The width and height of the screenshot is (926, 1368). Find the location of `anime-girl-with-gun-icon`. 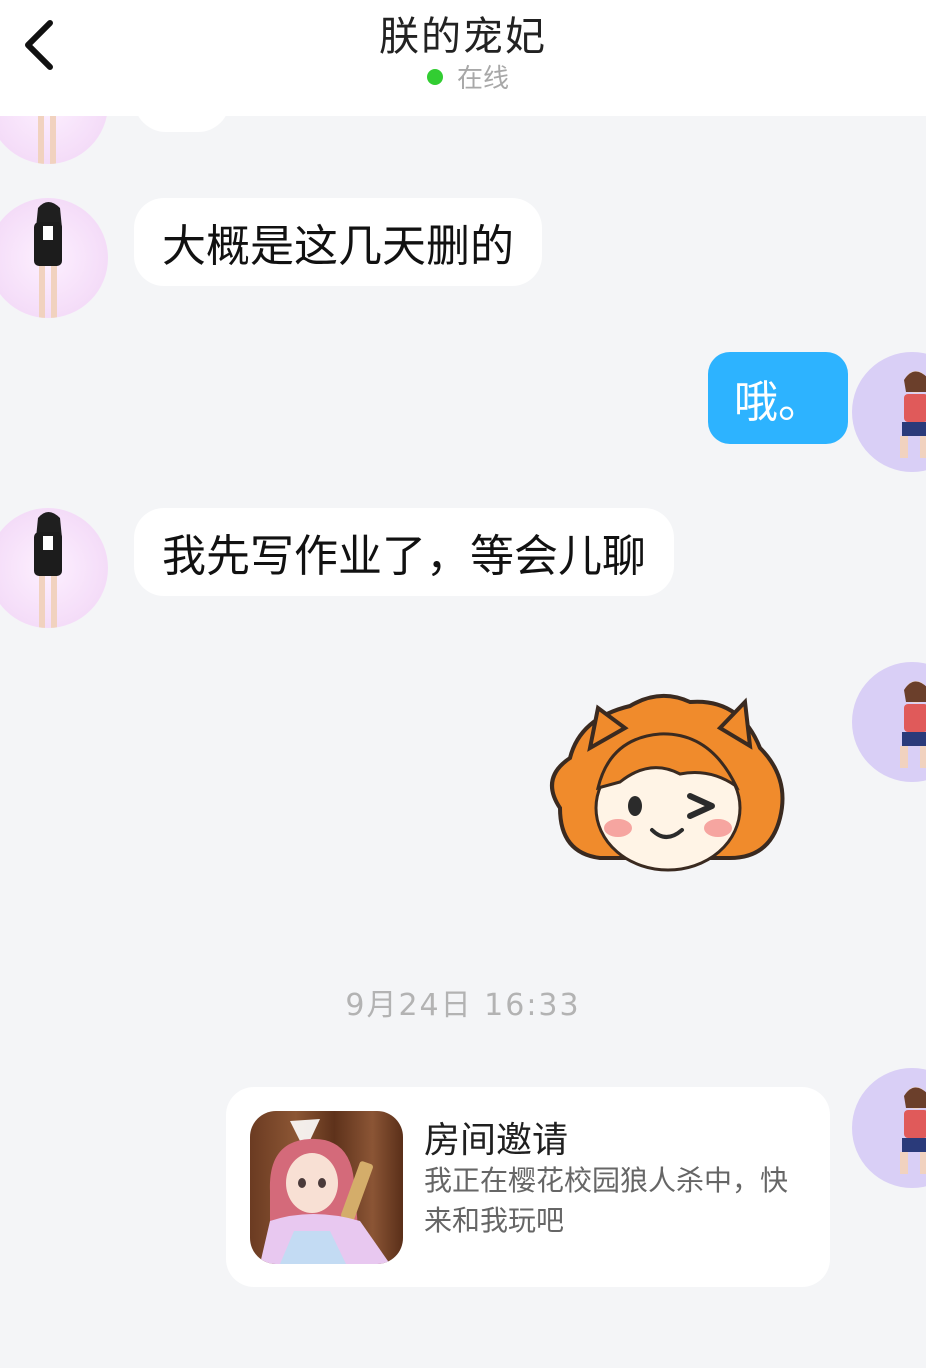

anime-girl-with-gun-icon is located at coordinates (325, 1191).